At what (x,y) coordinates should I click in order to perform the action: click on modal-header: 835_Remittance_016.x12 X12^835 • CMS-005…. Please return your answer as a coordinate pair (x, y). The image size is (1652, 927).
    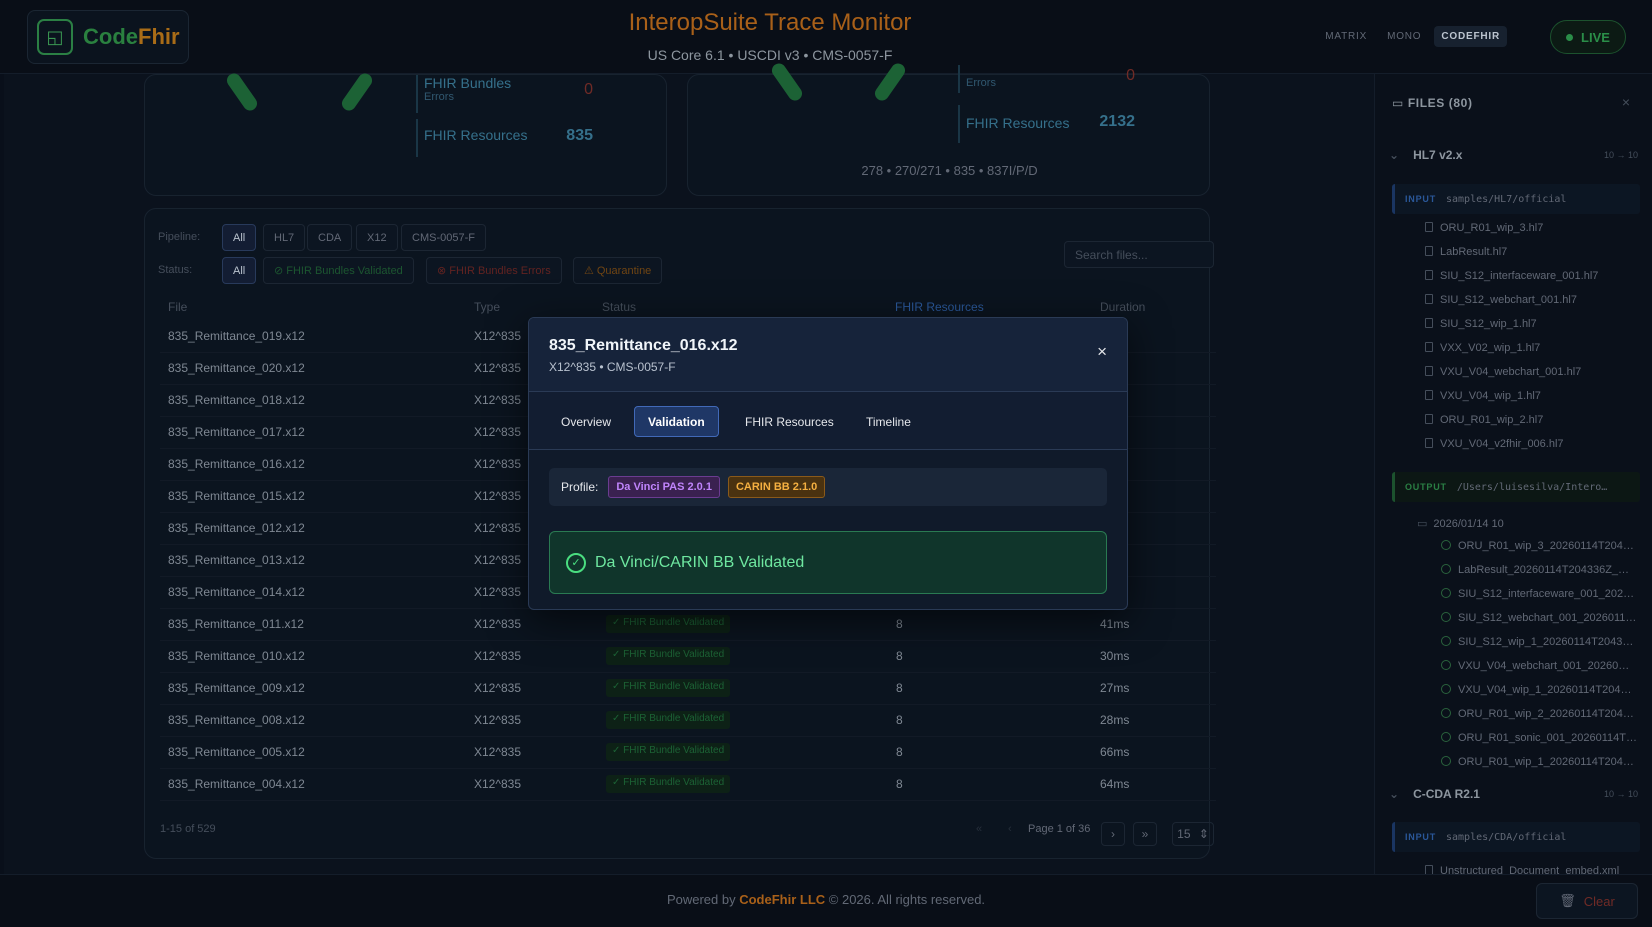
    Looking at the image, I should click on (828, 355).